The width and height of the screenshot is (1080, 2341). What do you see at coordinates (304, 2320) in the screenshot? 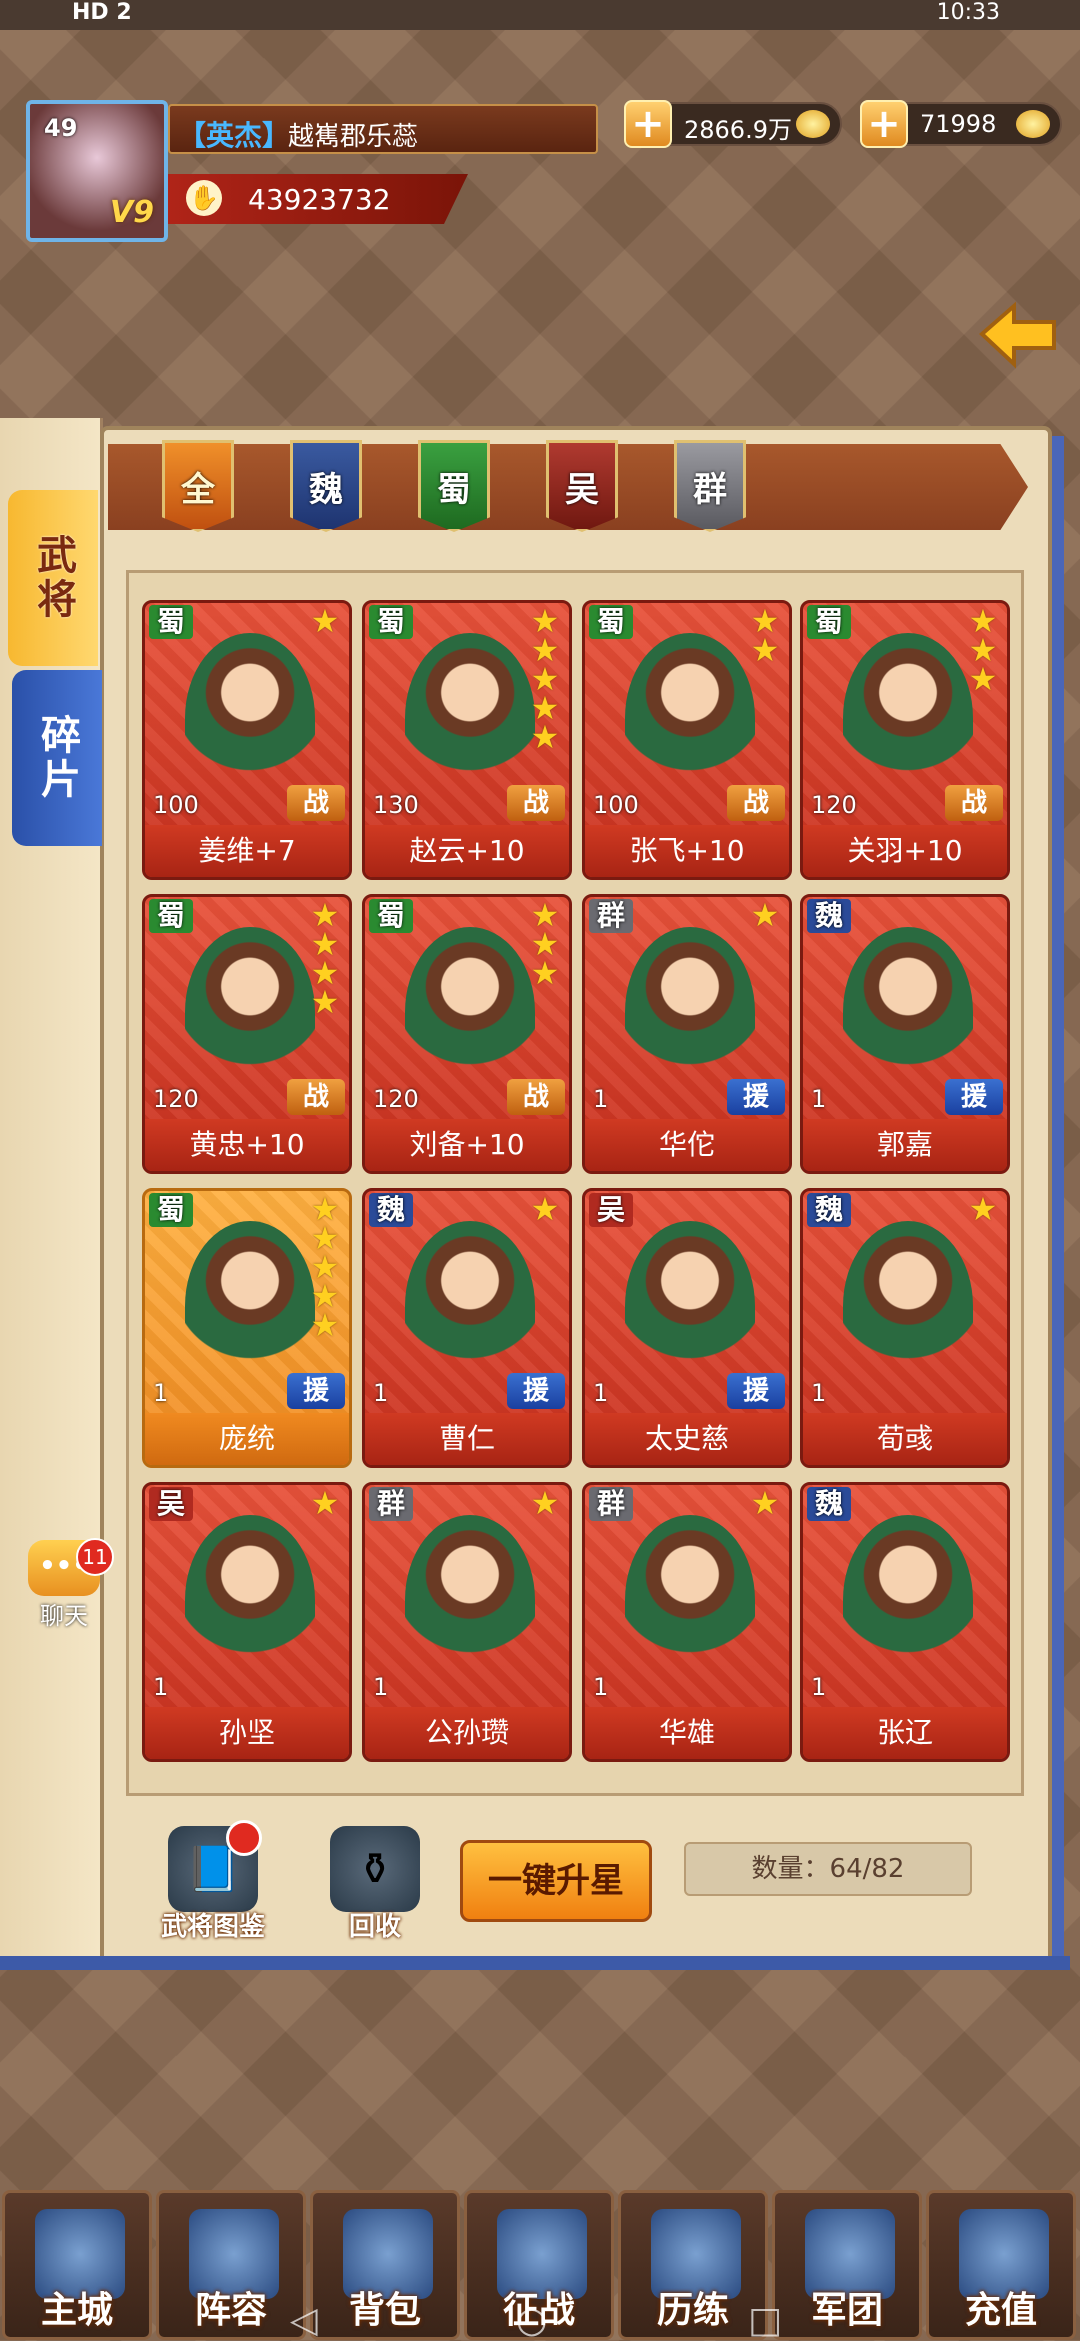
I see `system-back-icon: ◁` at bounding box center [304, 2320].